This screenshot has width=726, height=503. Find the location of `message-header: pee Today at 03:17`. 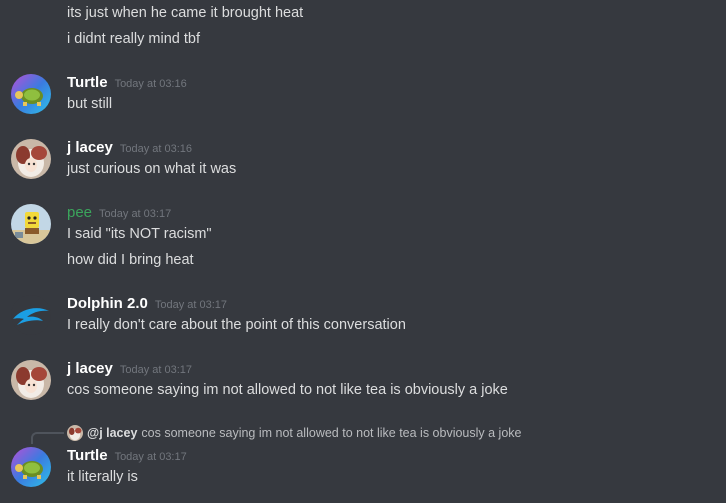

message-header: pee Today at 03:17 is located at coordinates (119, 213).